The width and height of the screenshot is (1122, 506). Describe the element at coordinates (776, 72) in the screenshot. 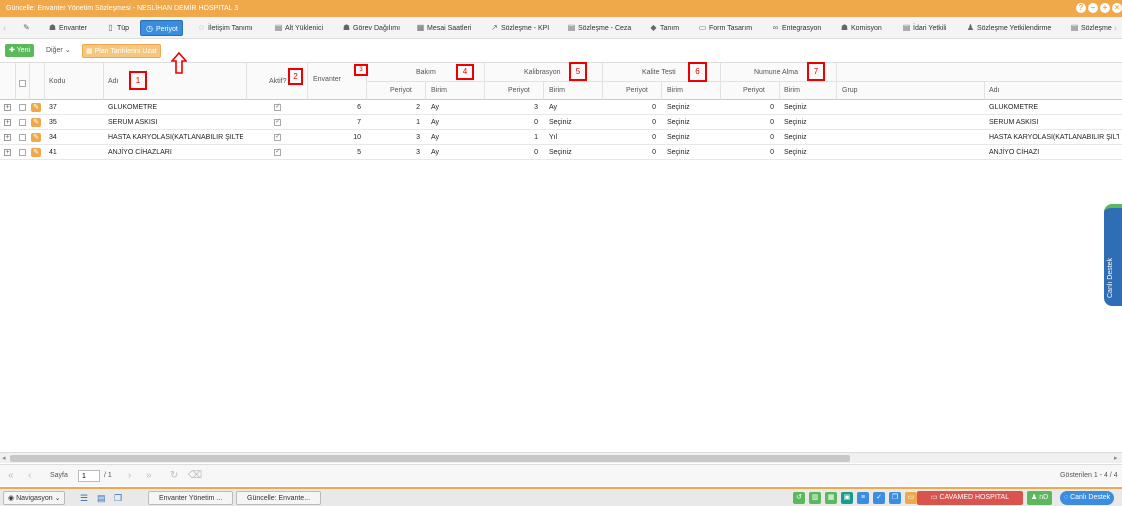

I see `header-numune-alma: Numune Alma` at that location.